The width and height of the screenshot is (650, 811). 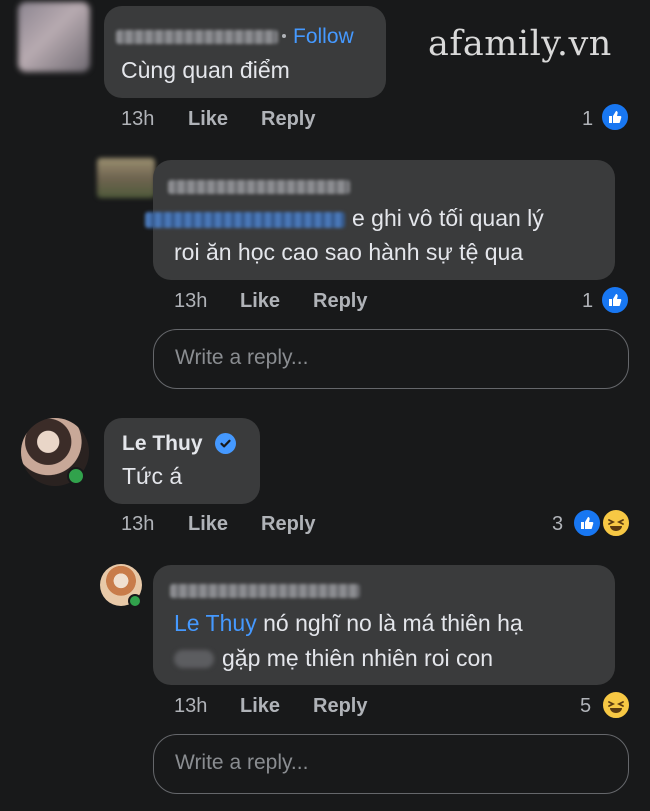 What do you see at coordinates (585, 706) in the screenshot?
I see `reaction-count: 5` at bounding box center [585, 706].